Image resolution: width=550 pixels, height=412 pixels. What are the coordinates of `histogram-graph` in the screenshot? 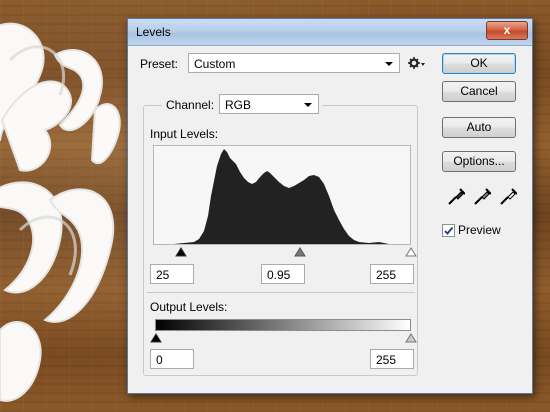 It's located at (282, 196).